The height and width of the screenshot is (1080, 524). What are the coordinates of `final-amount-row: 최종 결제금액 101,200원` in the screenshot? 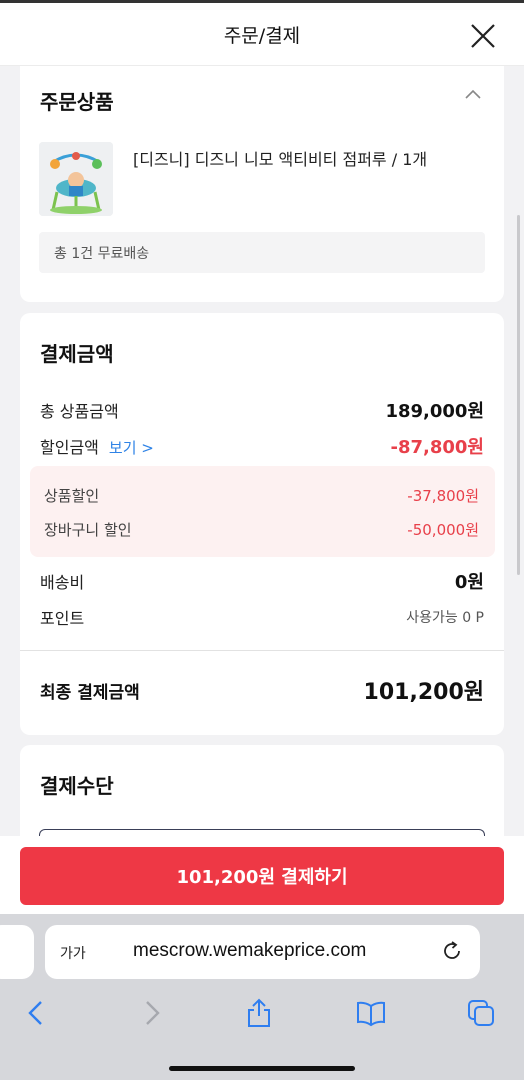 It's located at (262, 690).